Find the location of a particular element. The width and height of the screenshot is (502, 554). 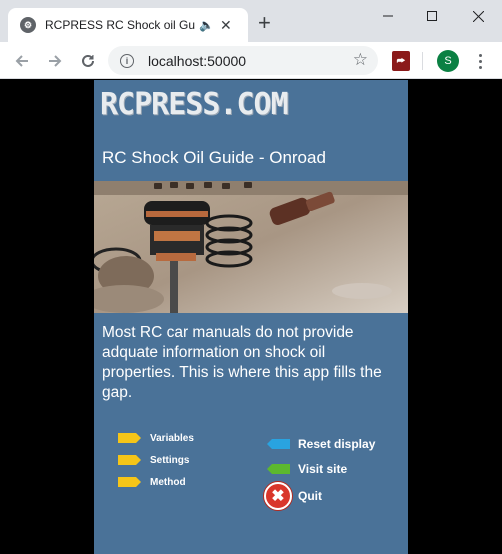

menu-item-method: Method is located at coordinates (152, 482).